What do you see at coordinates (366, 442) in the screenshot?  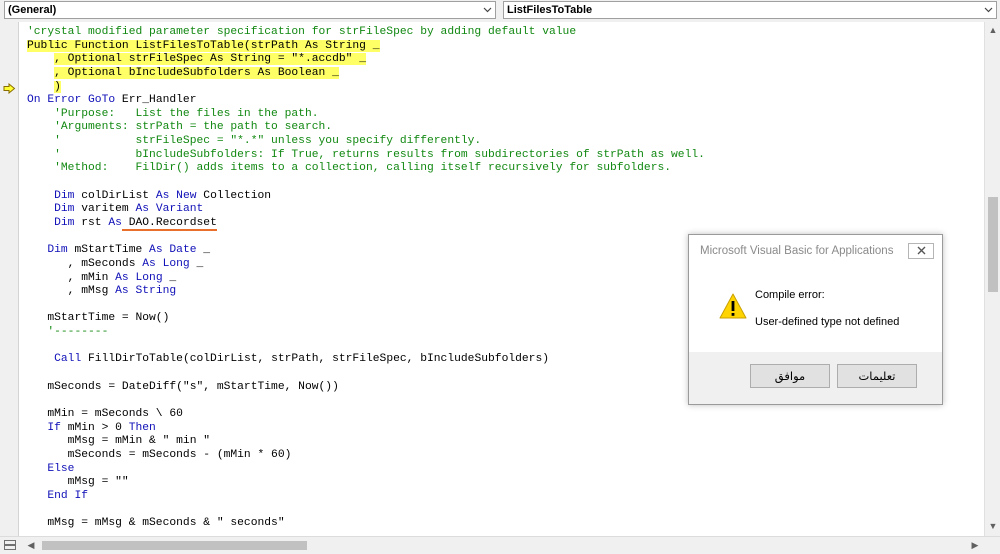 I see `code-line: mMsg = mMin & " min "` at bounding box center [366, 442].